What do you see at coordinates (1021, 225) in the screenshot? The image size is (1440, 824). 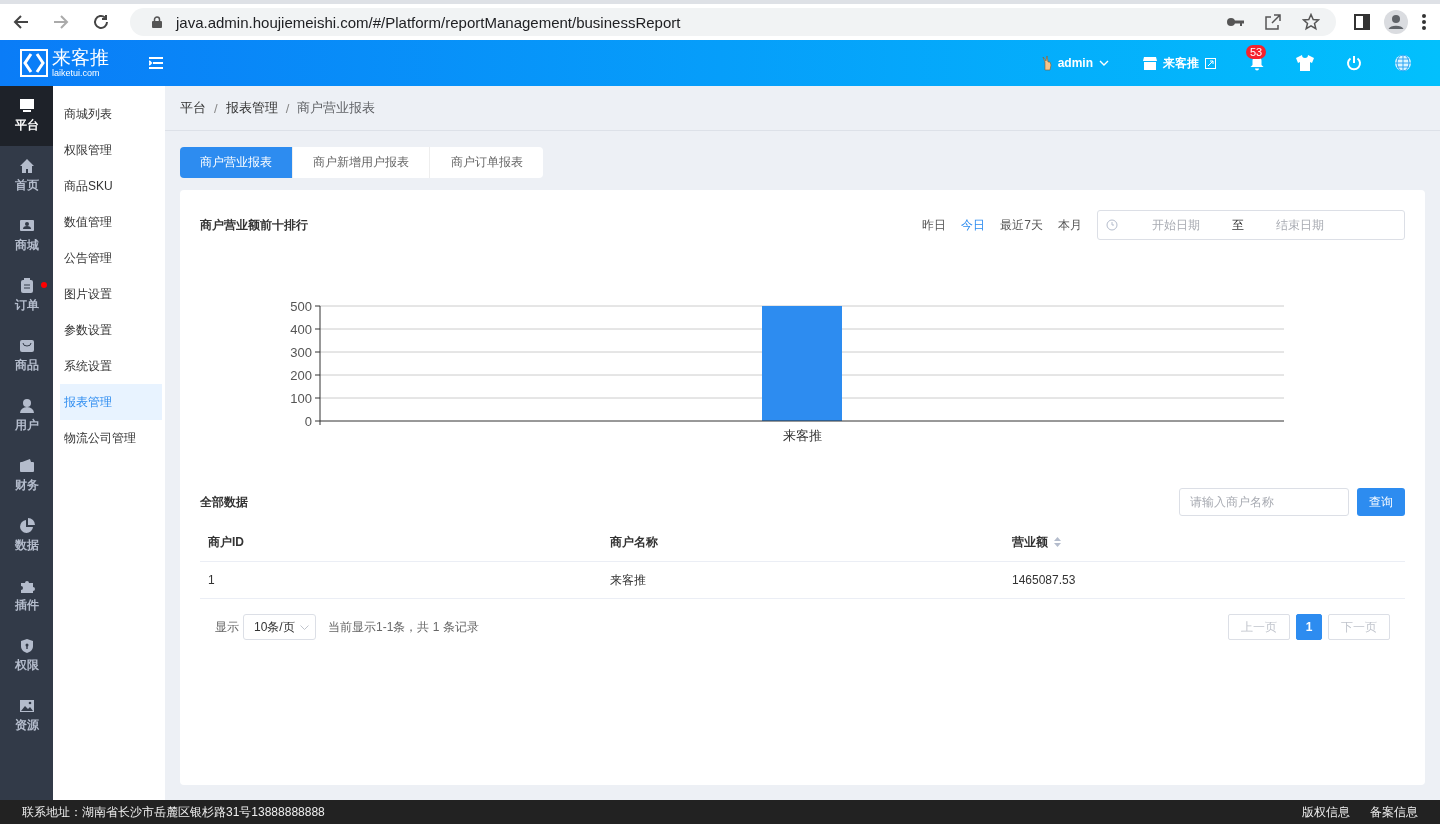 I see `date-shortcut-link: 最近7天` at bounding box center [1021, 225].